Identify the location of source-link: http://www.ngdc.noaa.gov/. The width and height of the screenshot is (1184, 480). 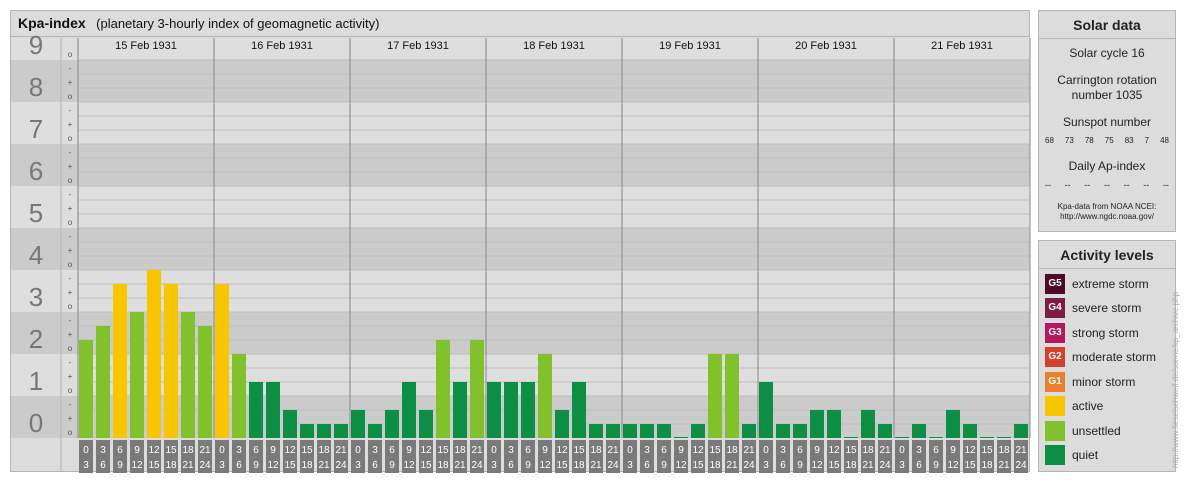
(1107, 217).